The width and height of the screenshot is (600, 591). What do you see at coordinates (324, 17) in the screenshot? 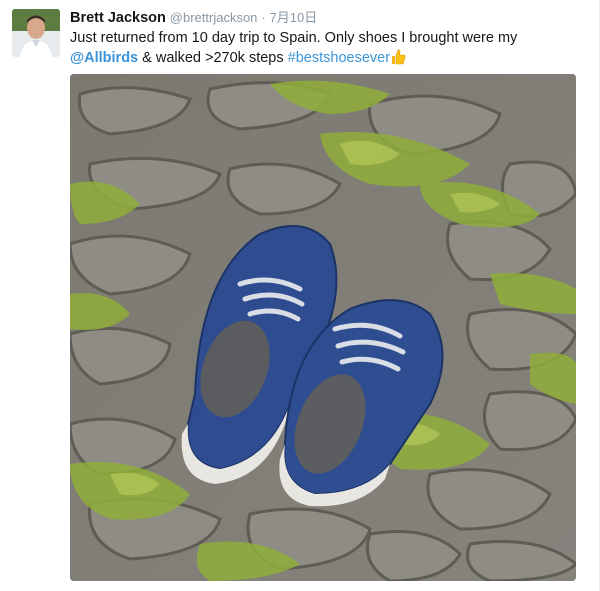
I see `tweet-header: Brett Jackson @brettrjackson · 7月10日` at bounding box center [324, 17].